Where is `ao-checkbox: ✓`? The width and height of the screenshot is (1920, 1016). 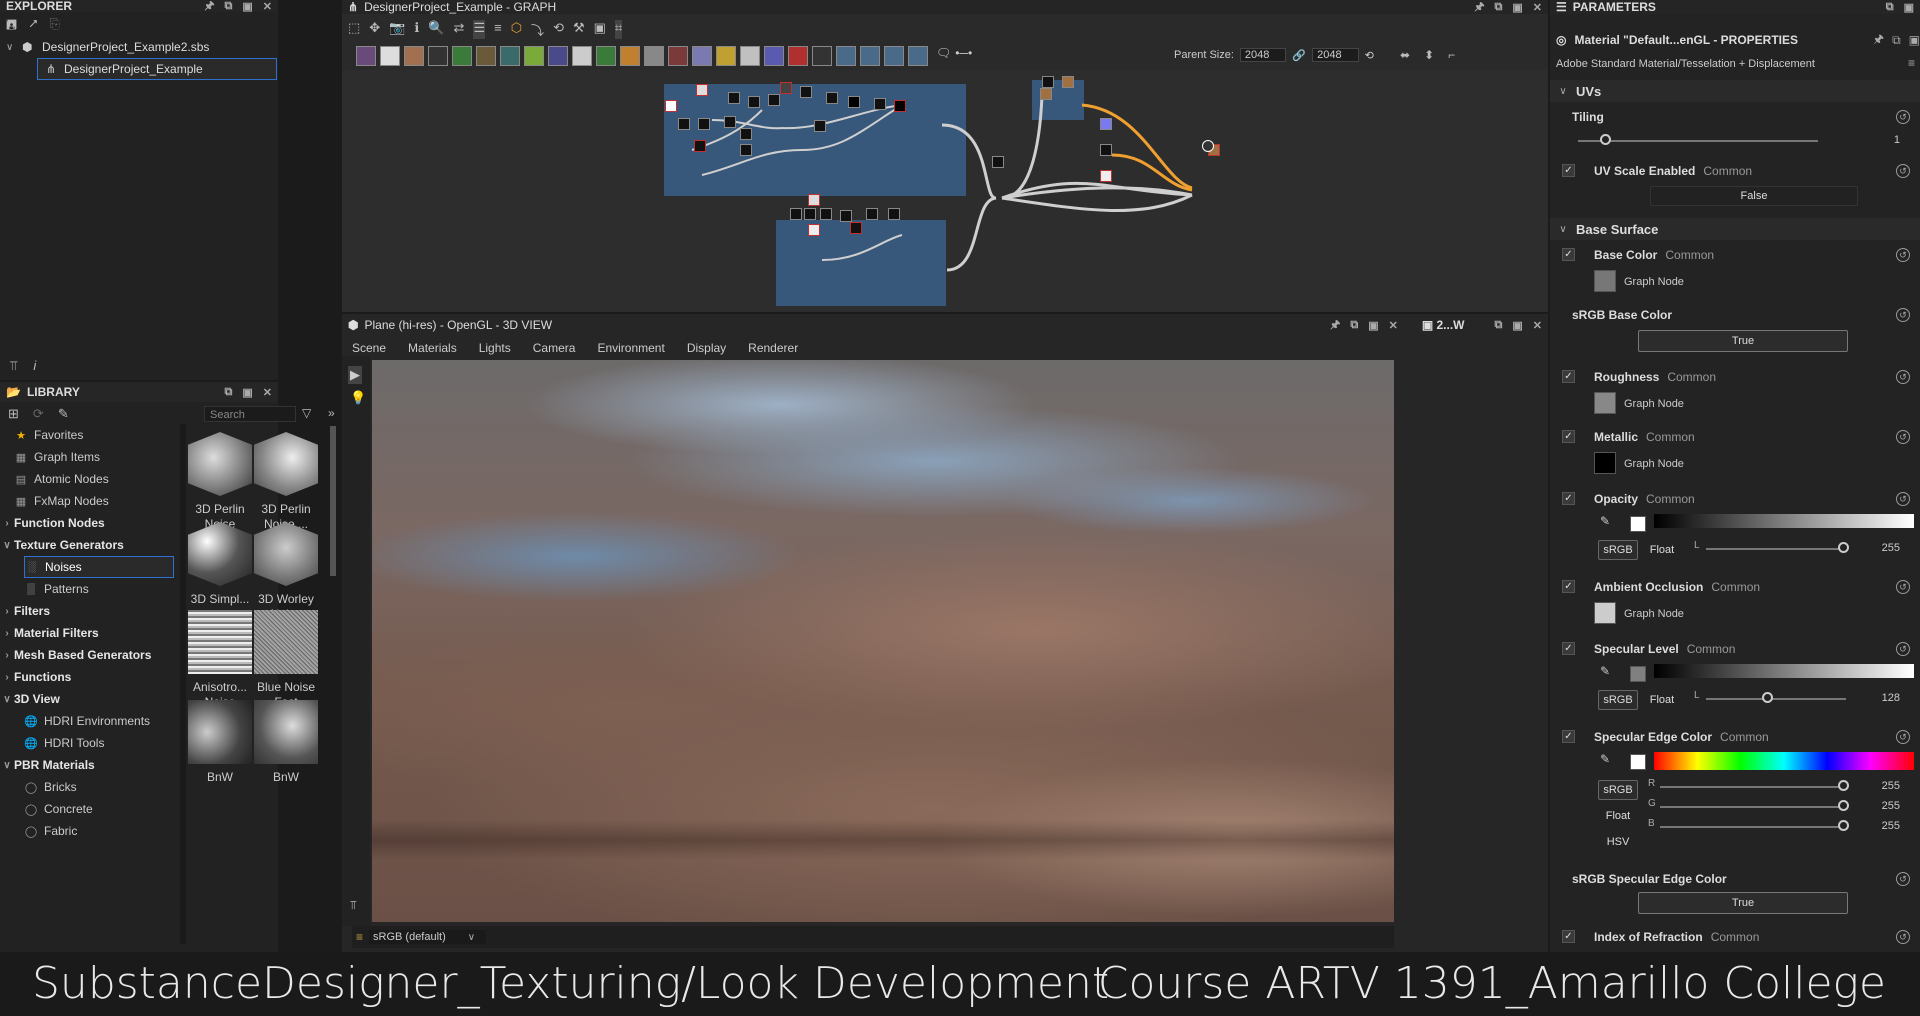
ao-checkbox: ✓ is located at coordinates (1568, 586).